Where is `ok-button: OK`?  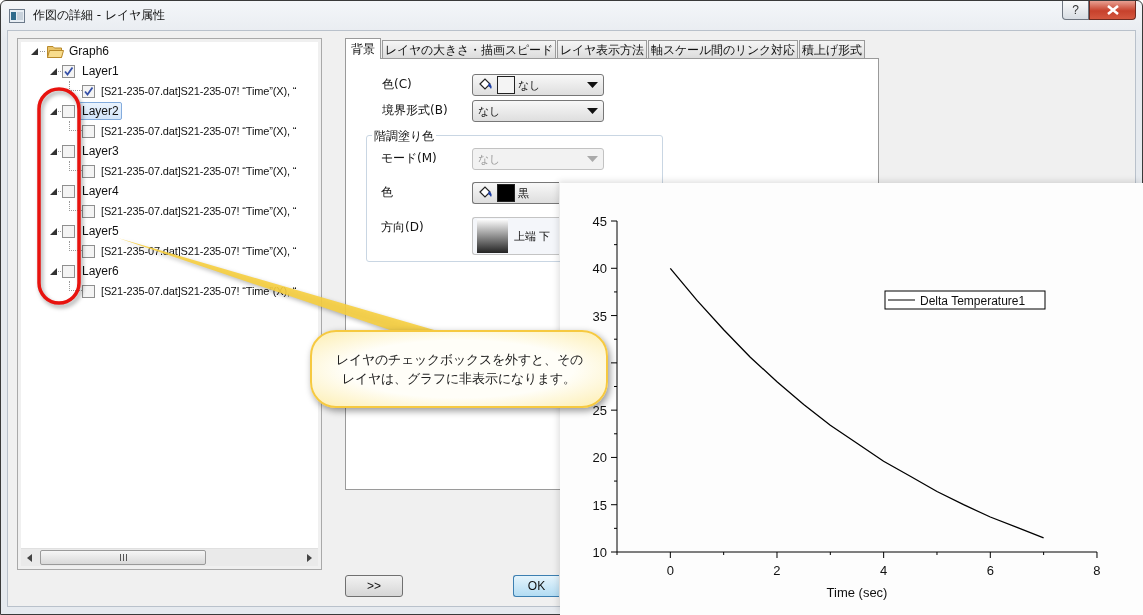 ok-button: OK is located at coordinates (536, 586).